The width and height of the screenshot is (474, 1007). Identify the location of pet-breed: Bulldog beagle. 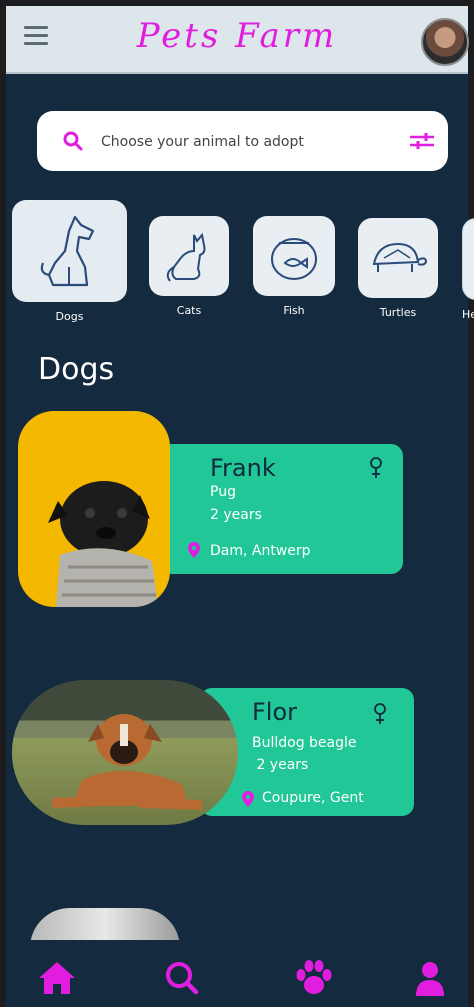
(304, 743).